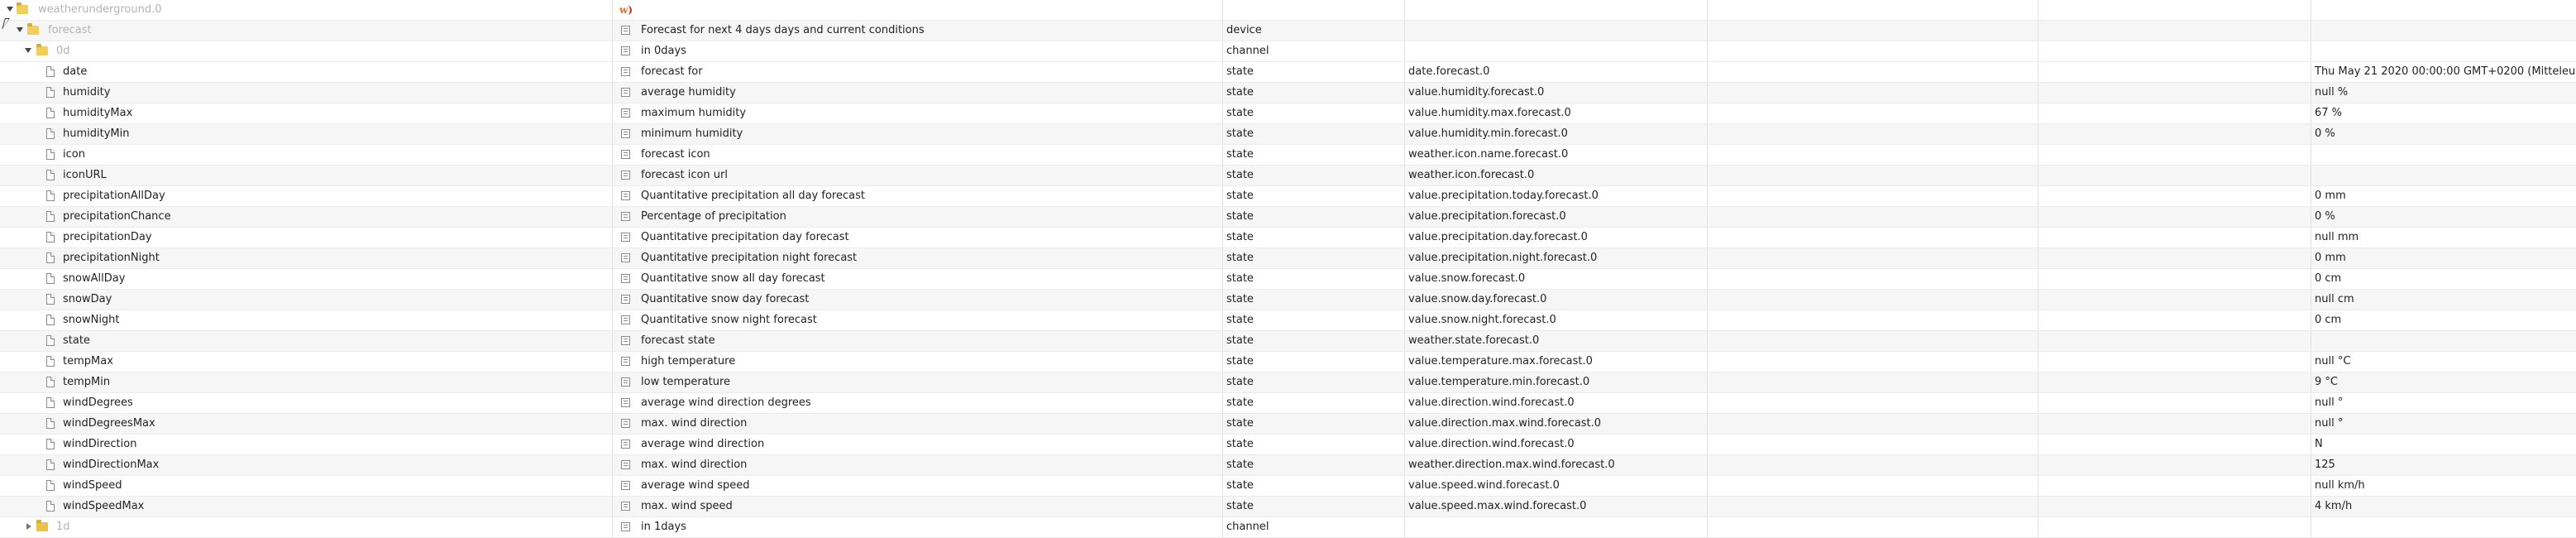 This screenshot has width=2576, height=538. Describe the element at coordinates (626, 10) in the screenshot. I see `weatherunderground-logo-icon: w)` at that location.